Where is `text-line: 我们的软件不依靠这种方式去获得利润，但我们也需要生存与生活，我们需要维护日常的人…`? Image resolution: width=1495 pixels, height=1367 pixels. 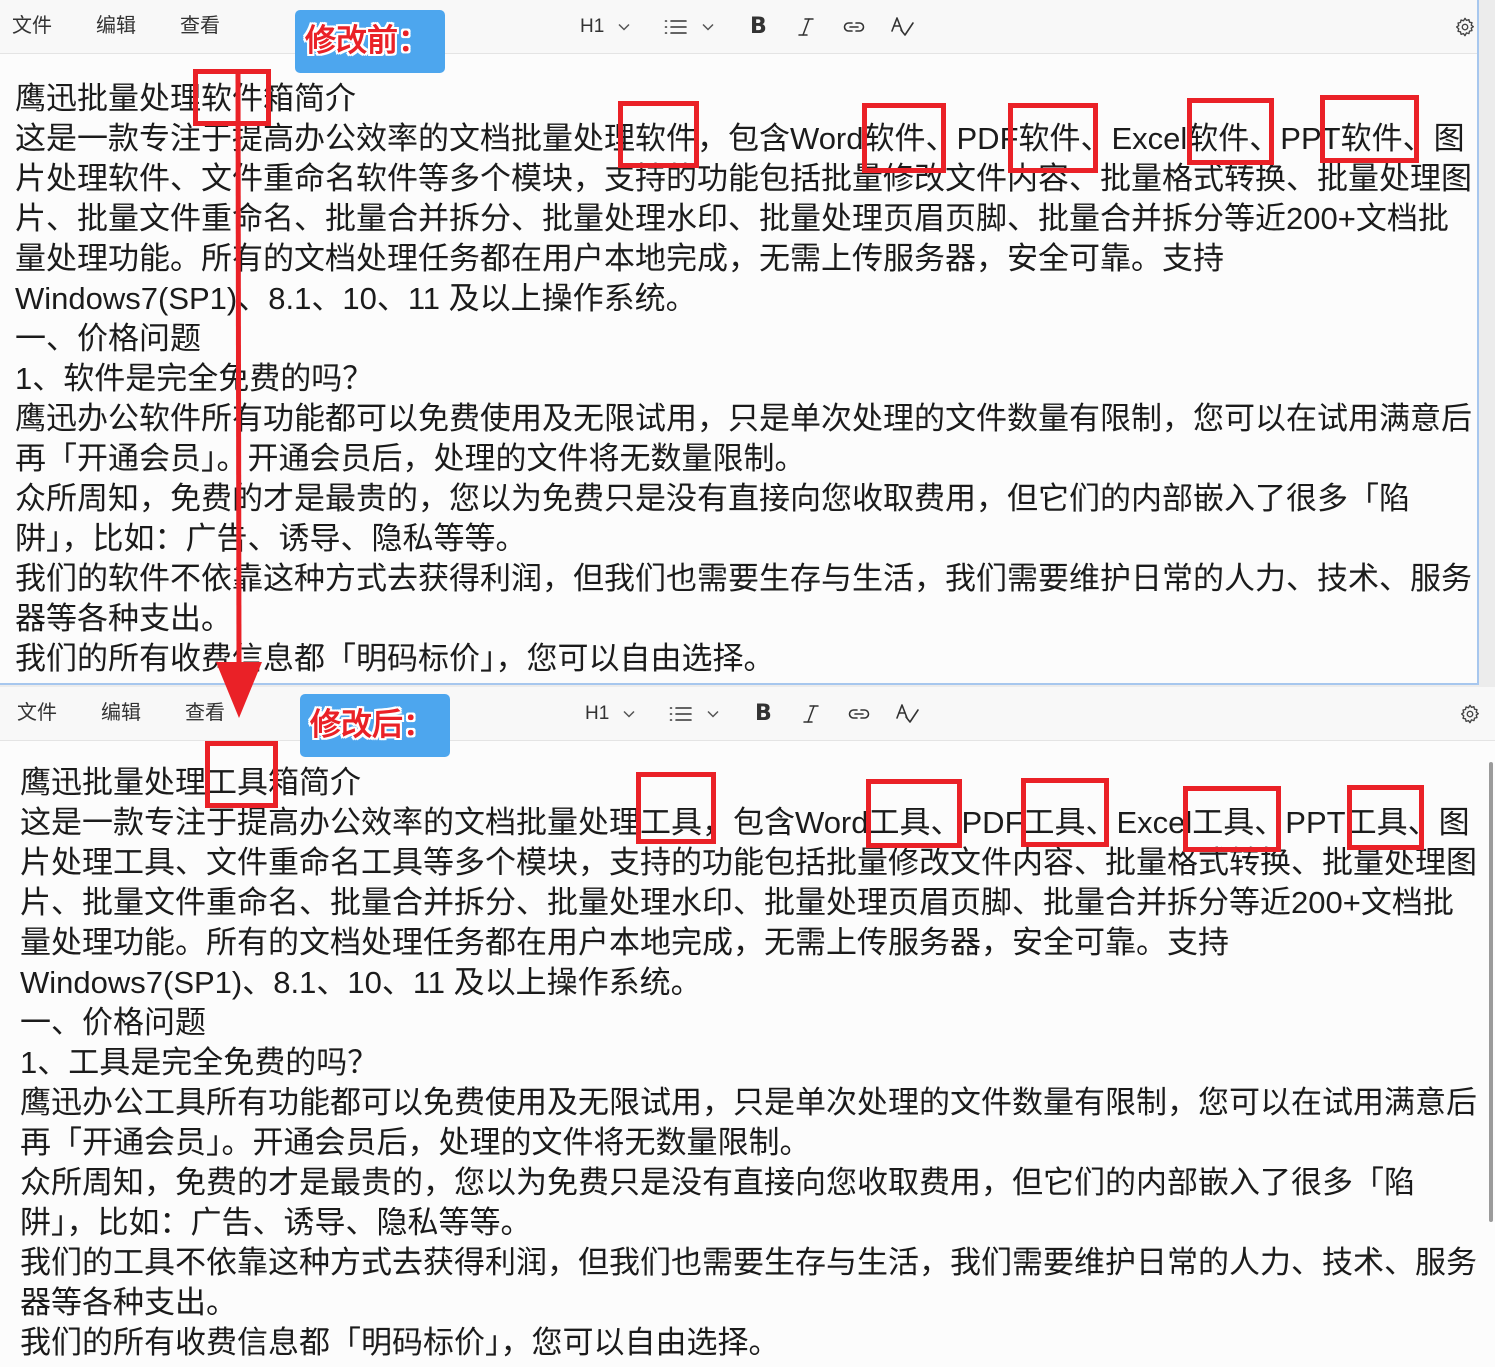 text-line: 我们的软件不依靠这种方式去获得利润，但我们也需要生存与生活，我们需要维护日常的人… is located at coordinates (743, 578).